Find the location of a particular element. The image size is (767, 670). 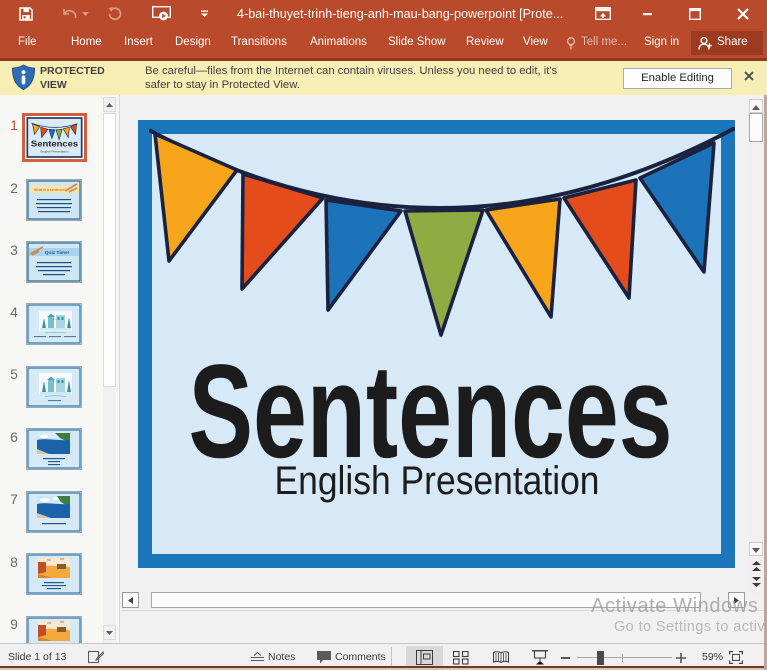

svg-text: Quiz Time! is located at coordinates (57, 253).